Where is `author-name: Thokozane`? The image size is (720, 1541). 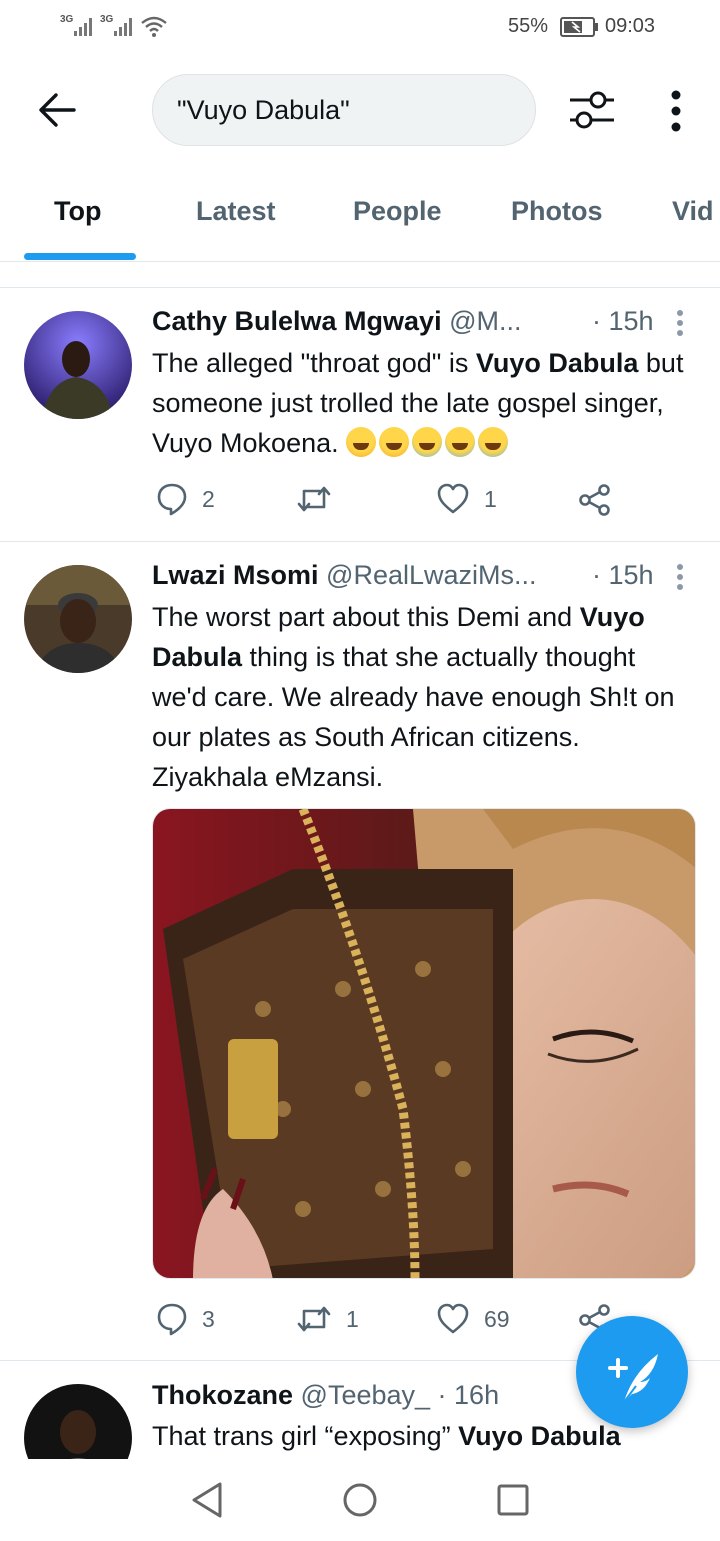 author-name: Thokozane is located at coordinates (222, 1395).